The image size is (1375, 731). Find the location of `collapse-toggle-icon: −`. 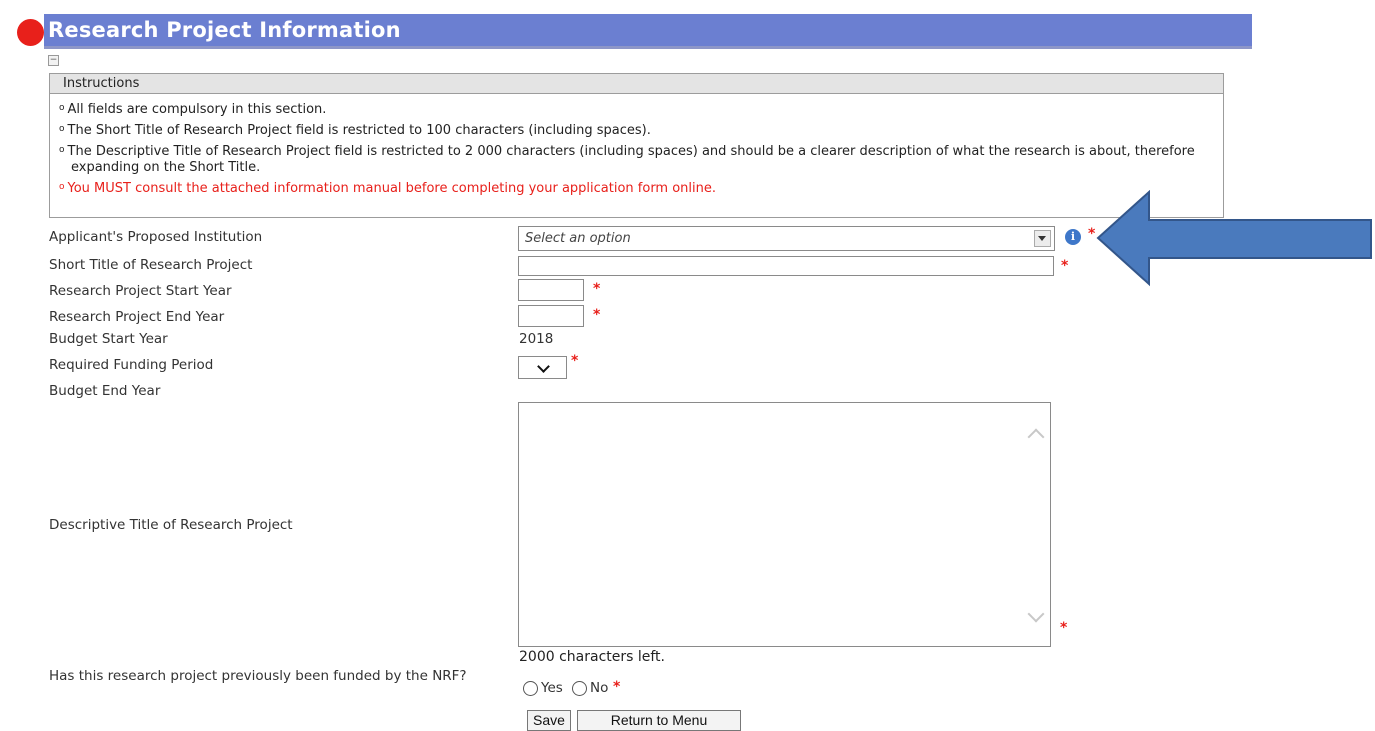

collapse-toggle-icon: − is located at coordinates (53, 60).